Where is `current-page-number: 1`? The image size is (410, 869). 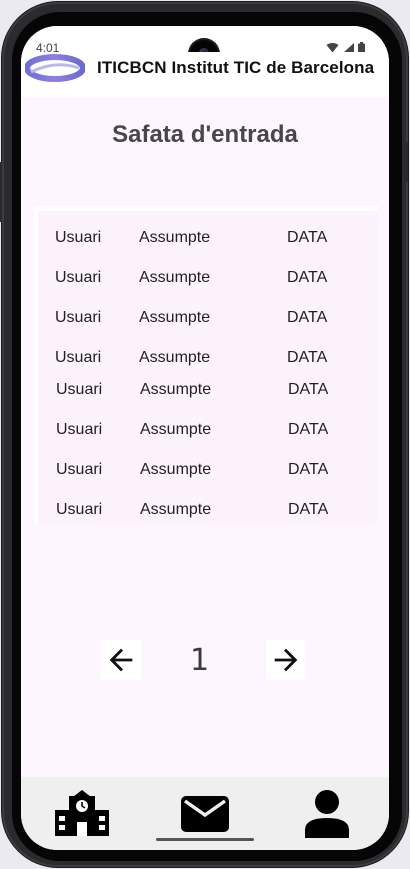
current-page-number: 1 is located at coordinates (200, 660).